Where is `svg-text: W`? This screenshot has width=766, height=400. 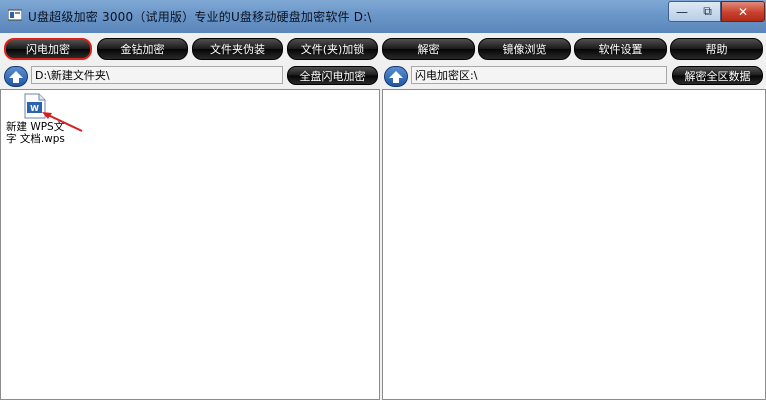
svg-text: W is located at coordinates (34, 108).